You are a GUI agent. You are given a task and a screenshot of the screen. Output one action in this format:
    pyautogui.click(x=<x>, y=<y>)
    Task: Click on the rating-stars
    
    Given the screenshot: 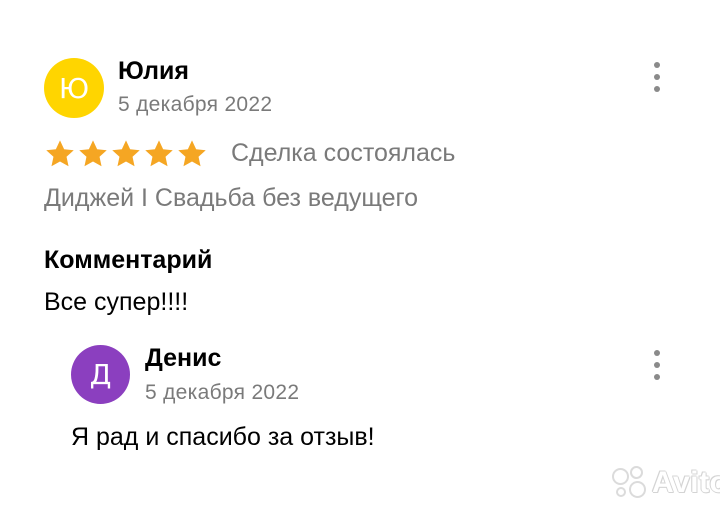 What is the action you would take?
    pyautogui.click(x=126, y=154)
    